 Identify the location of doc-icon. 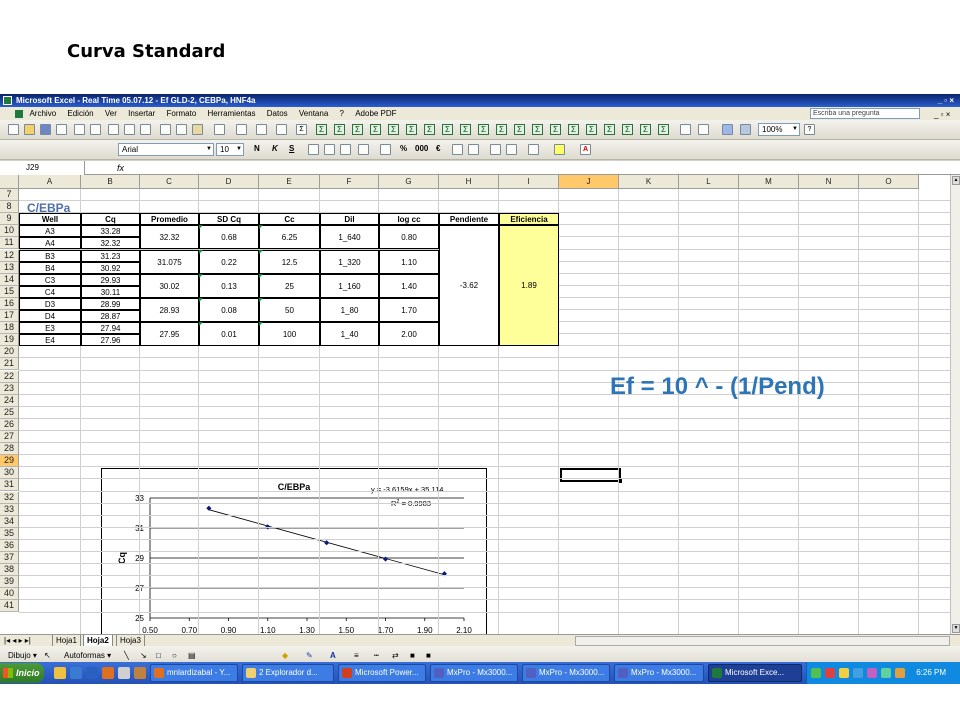
(19, 113).